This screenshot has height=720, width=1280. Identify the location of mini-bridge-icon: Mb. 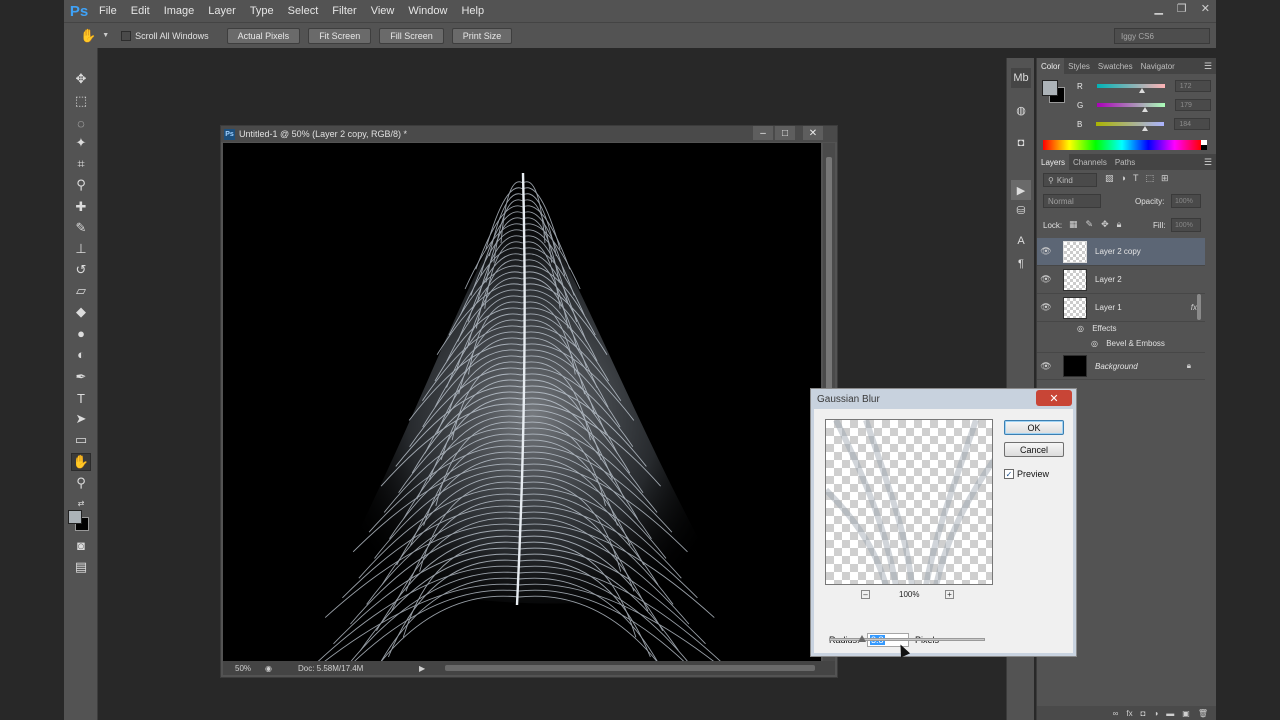
(1021, 78).